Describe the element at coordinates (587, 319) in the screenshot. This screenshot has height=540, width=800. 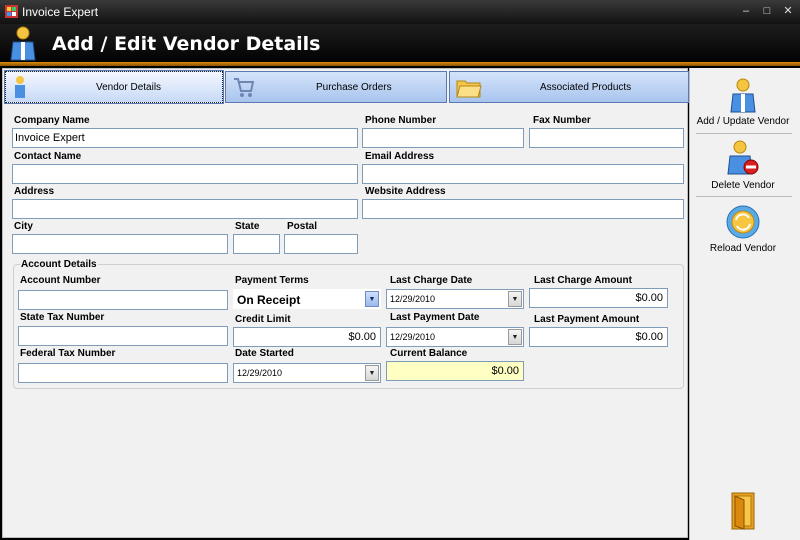
I see `last-payment-amount-label: Last Payment Amount` at that location.